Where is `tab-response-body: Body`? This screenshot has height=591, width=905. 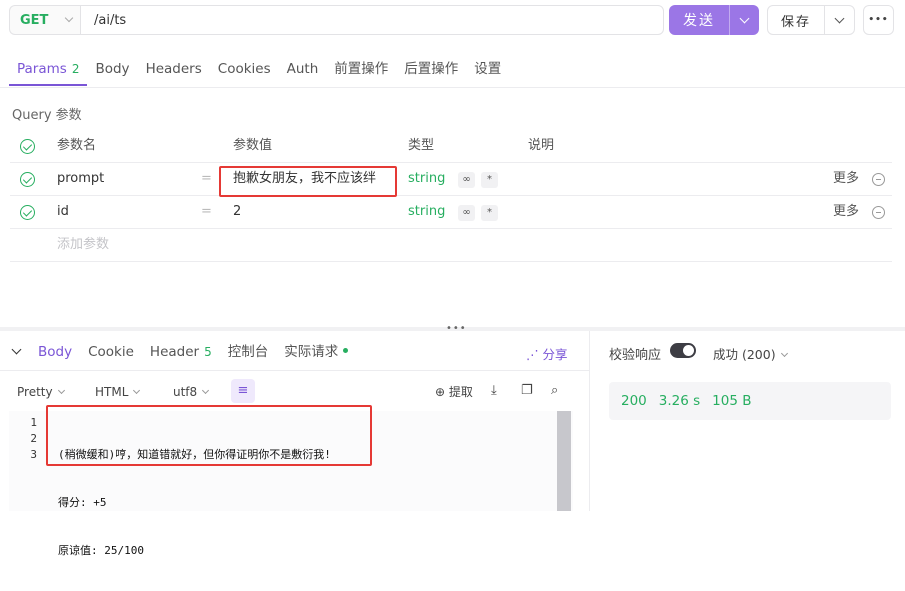
tab-response-body: Body is located at coordinates (55, 353).